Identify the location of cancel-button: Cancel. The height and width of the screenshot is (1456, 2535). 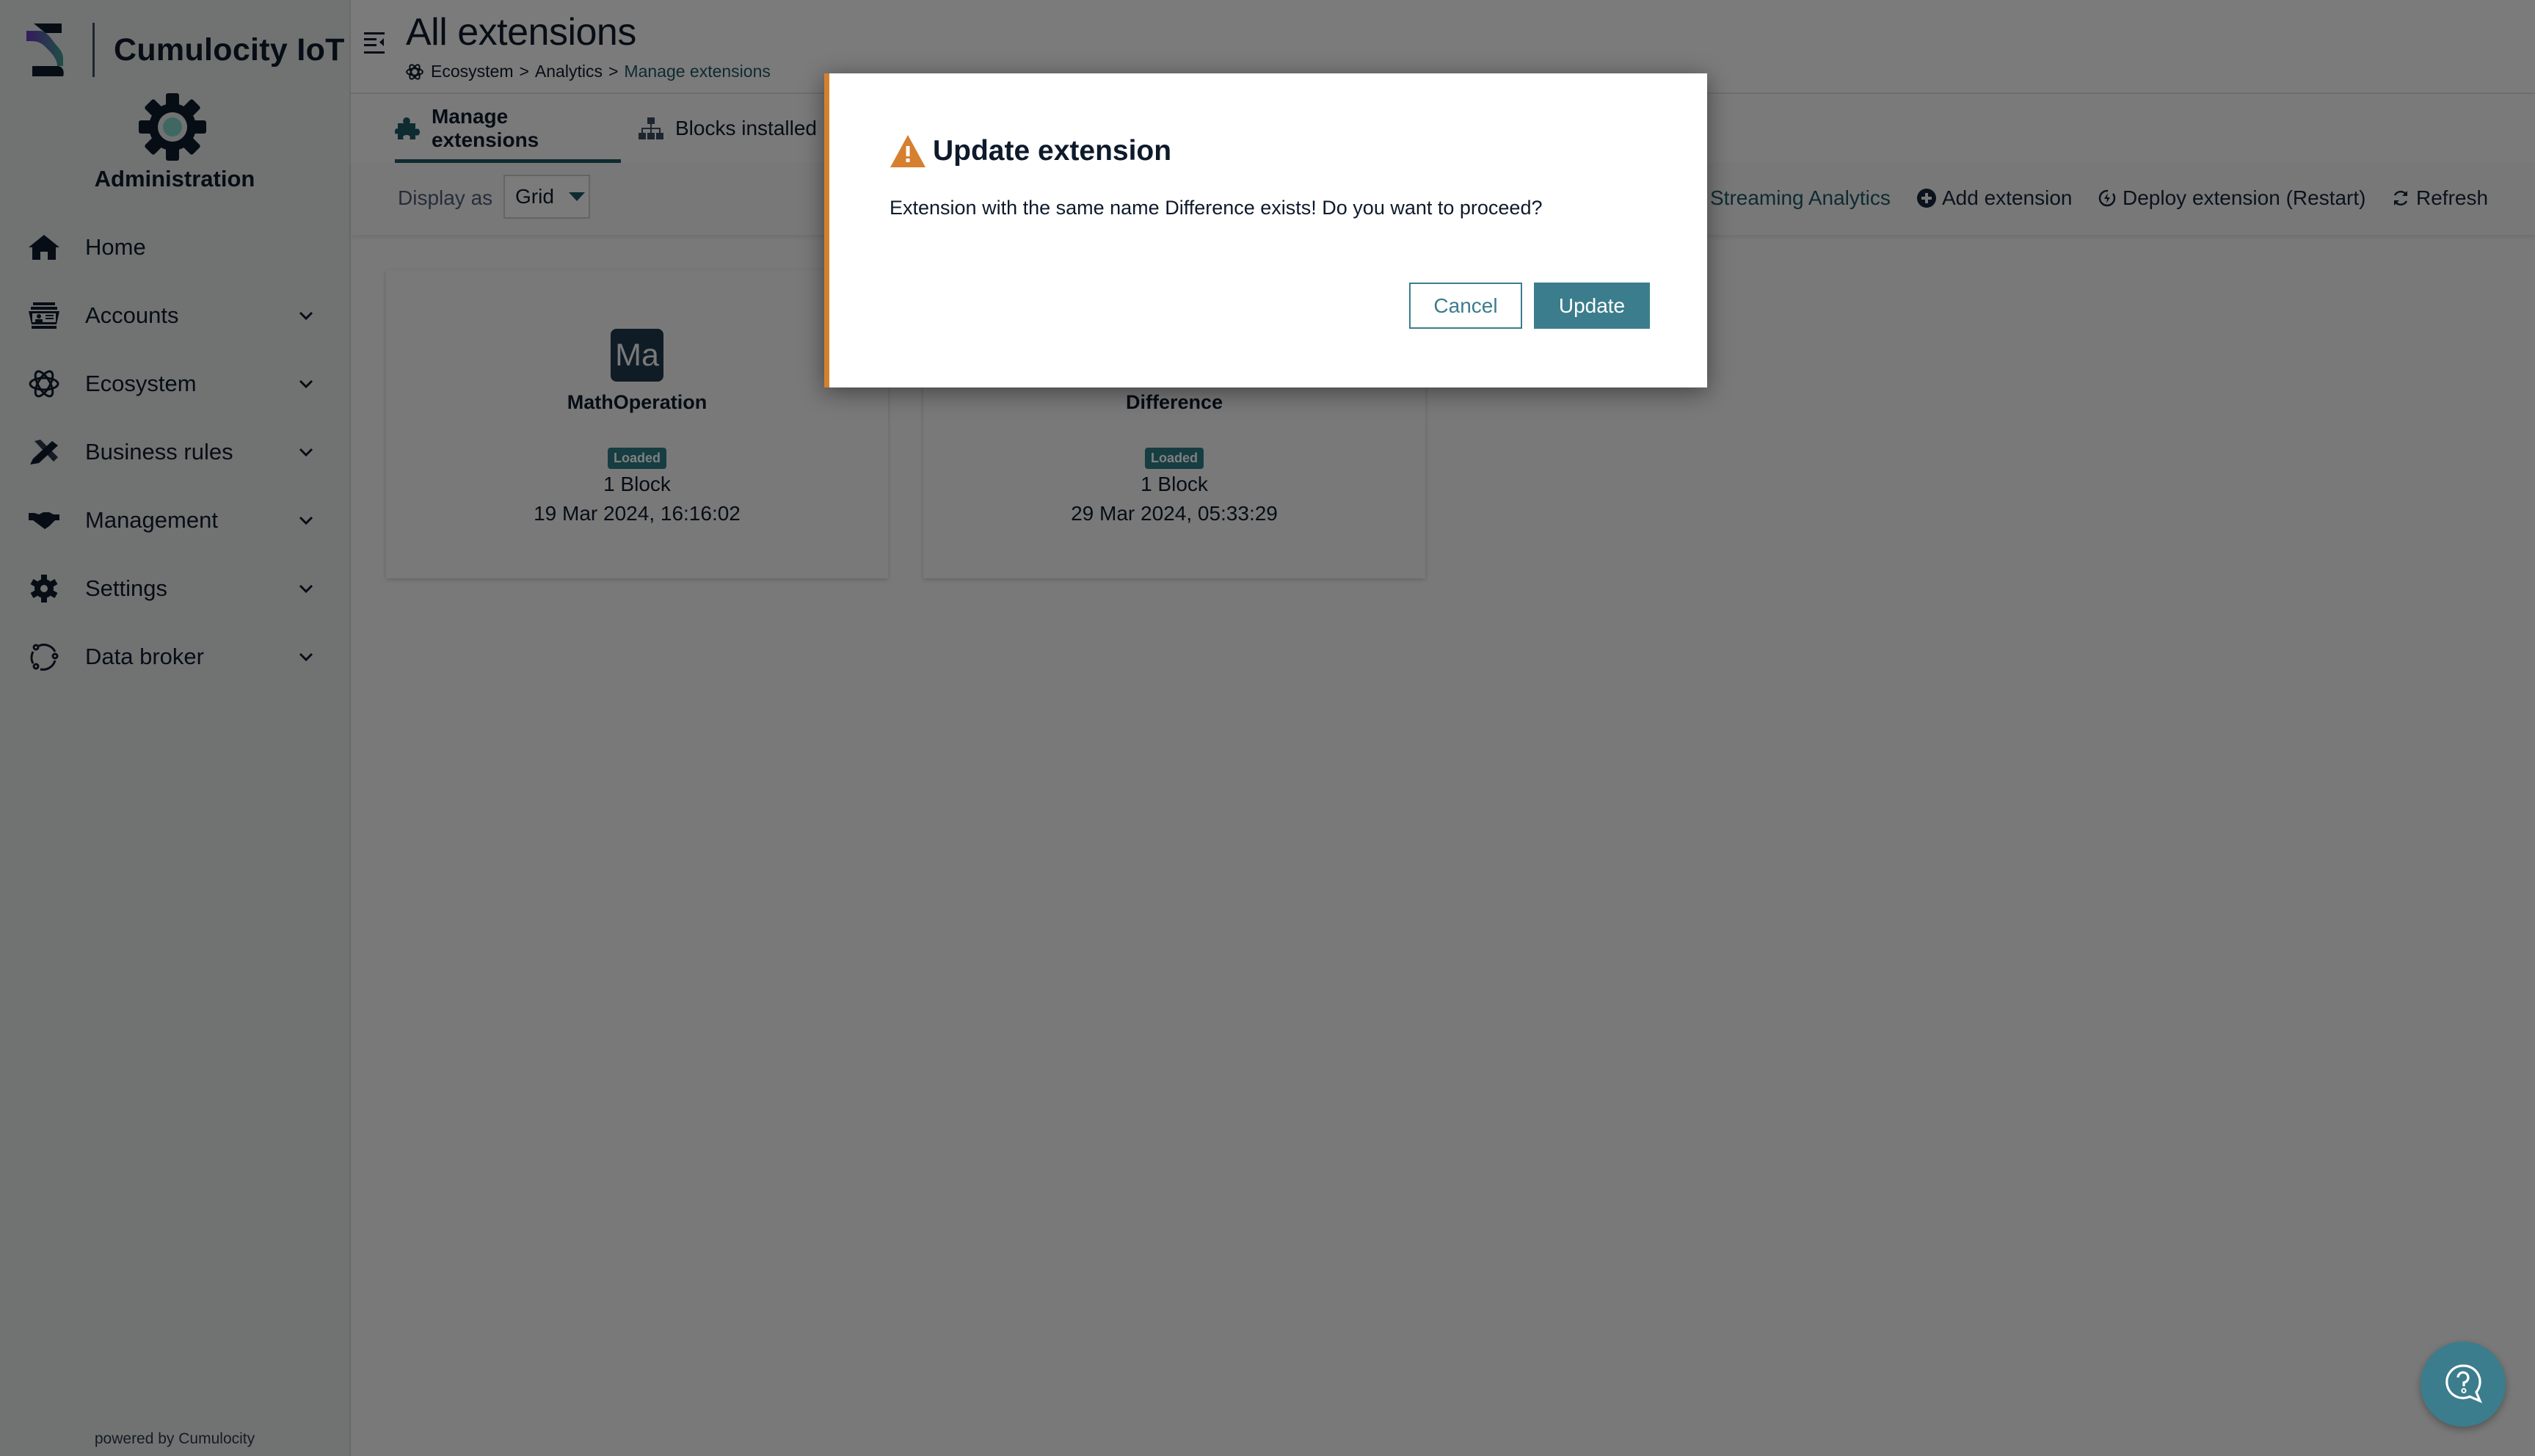
(1465, 306).